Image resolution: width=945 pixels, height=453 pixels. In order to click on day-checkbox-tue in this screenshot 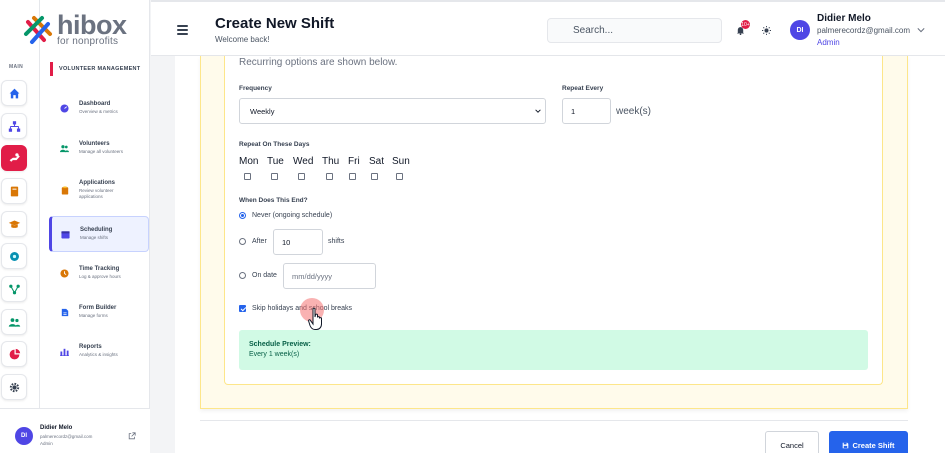, I will do `click(274, 176)`.